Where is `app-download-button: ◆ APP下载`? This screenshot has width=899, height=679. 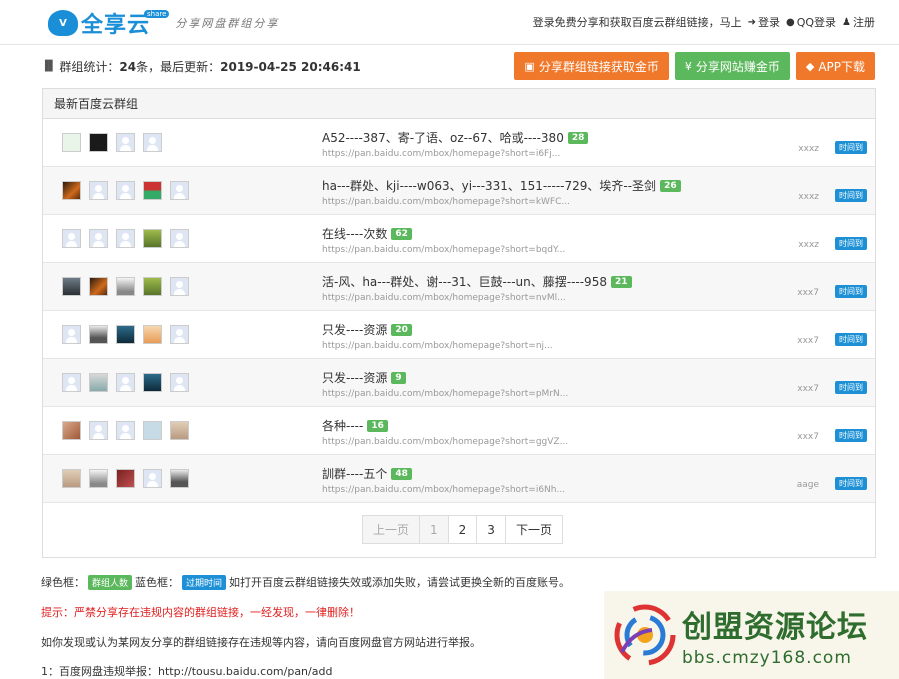 app-download-button: ◆ APP下载 is located at coordinates (835, 66).